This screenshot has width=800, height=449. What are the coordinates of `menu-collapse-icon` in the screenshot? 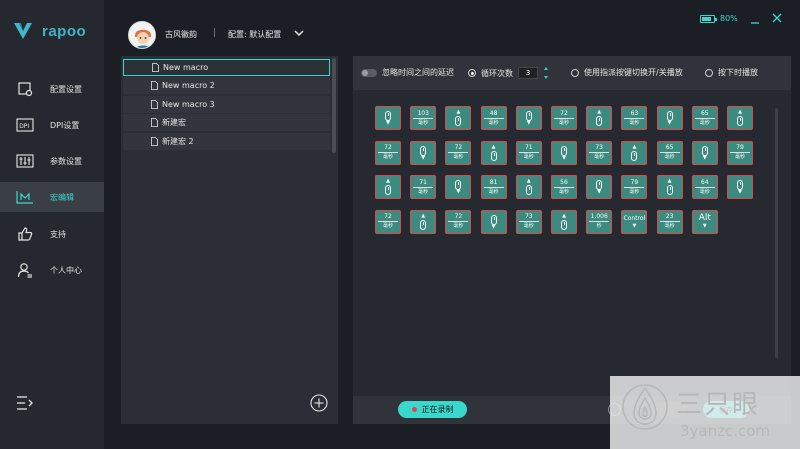 It's located at (25, 403).